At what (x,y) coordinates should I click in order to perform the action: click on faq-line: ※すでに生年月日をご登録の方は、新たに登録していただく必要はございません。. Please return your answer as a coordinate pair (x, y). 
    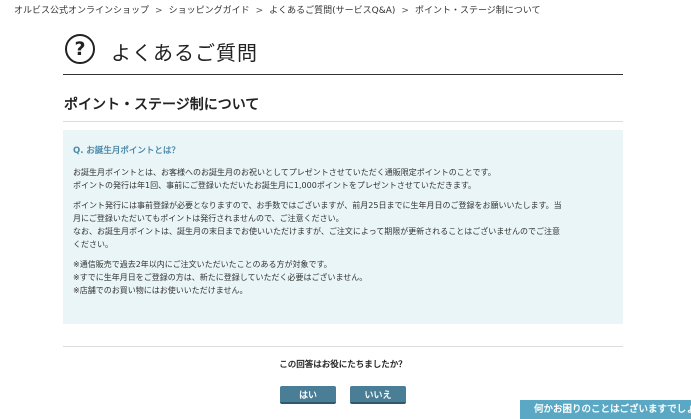
    Looking at the image, I should click on (220, 277).